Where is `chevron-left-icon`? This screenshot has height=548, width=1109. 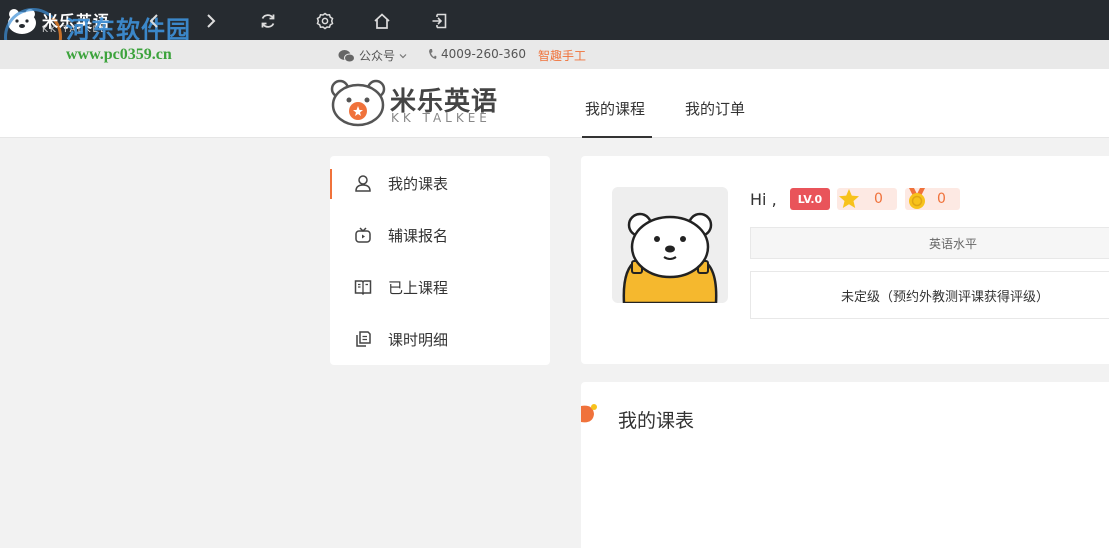
chevron-left-icon is located at coordinates (153, 21).